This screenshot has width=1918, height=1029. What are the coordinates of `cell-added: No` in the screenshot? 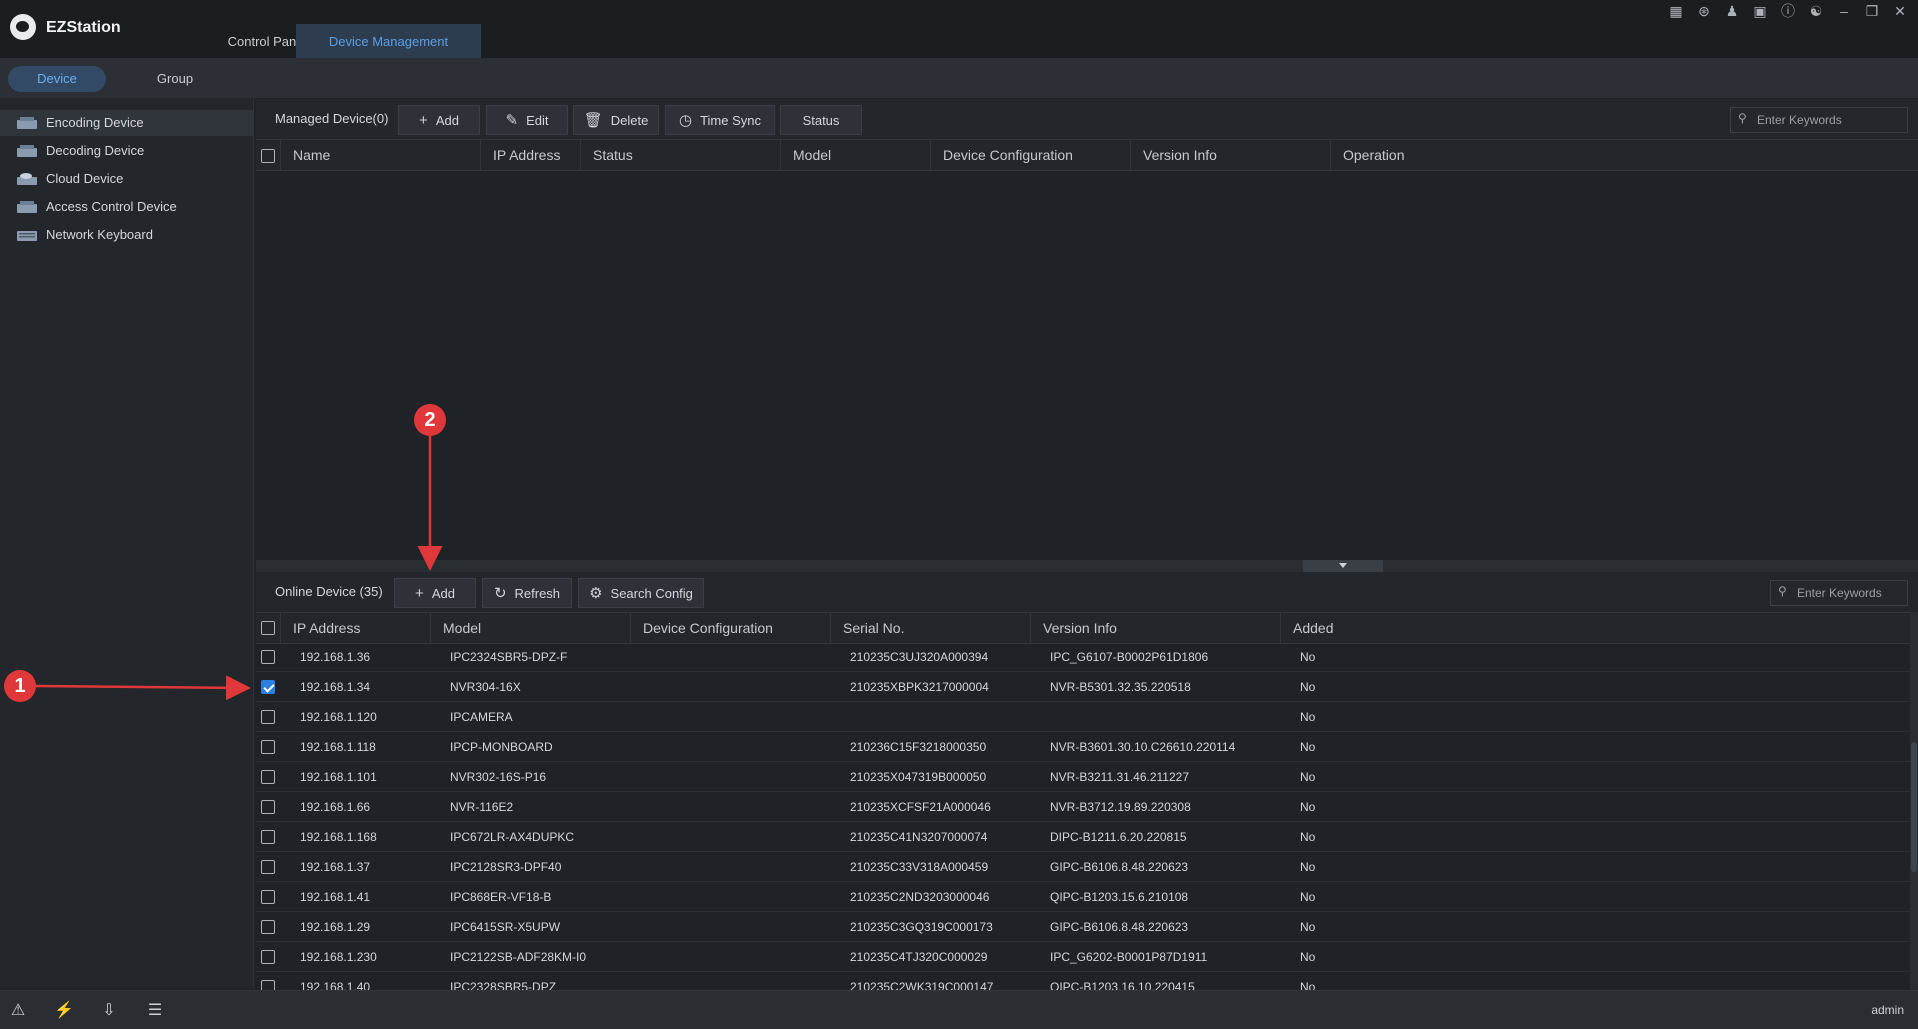 It's located at (1308, 897).